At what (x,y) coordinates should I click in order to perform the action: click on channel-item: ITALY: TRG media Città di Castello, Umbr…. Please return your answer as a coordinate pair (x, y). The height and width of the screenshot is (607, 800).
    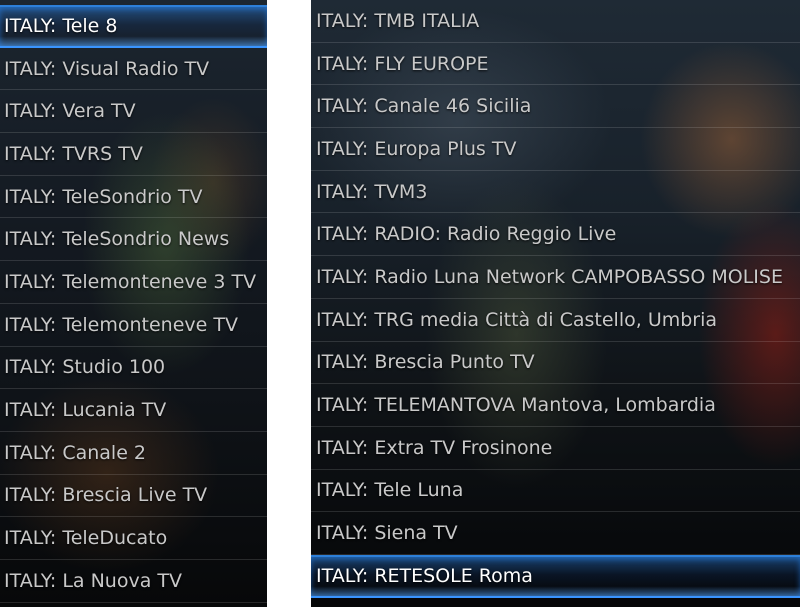
    Looking at the image, I should click on (555, 320).